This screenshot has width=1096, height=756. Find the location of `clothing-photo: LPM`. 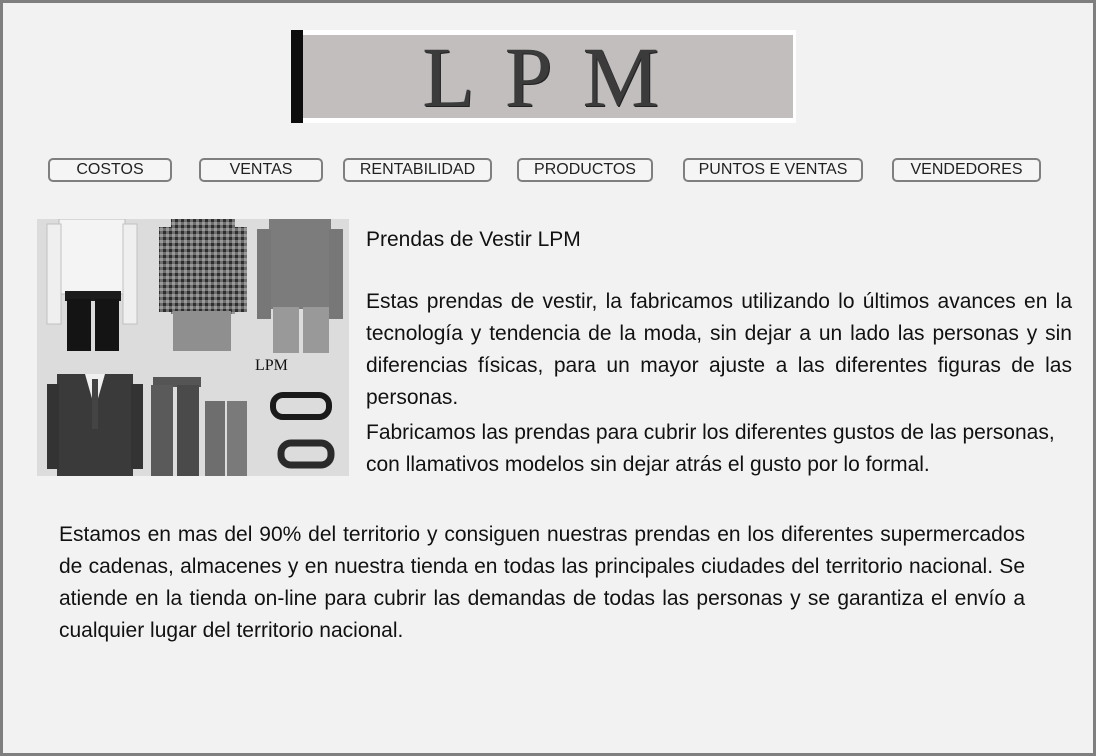

clothing-photo: LPM is located at coordinates (193, 347).